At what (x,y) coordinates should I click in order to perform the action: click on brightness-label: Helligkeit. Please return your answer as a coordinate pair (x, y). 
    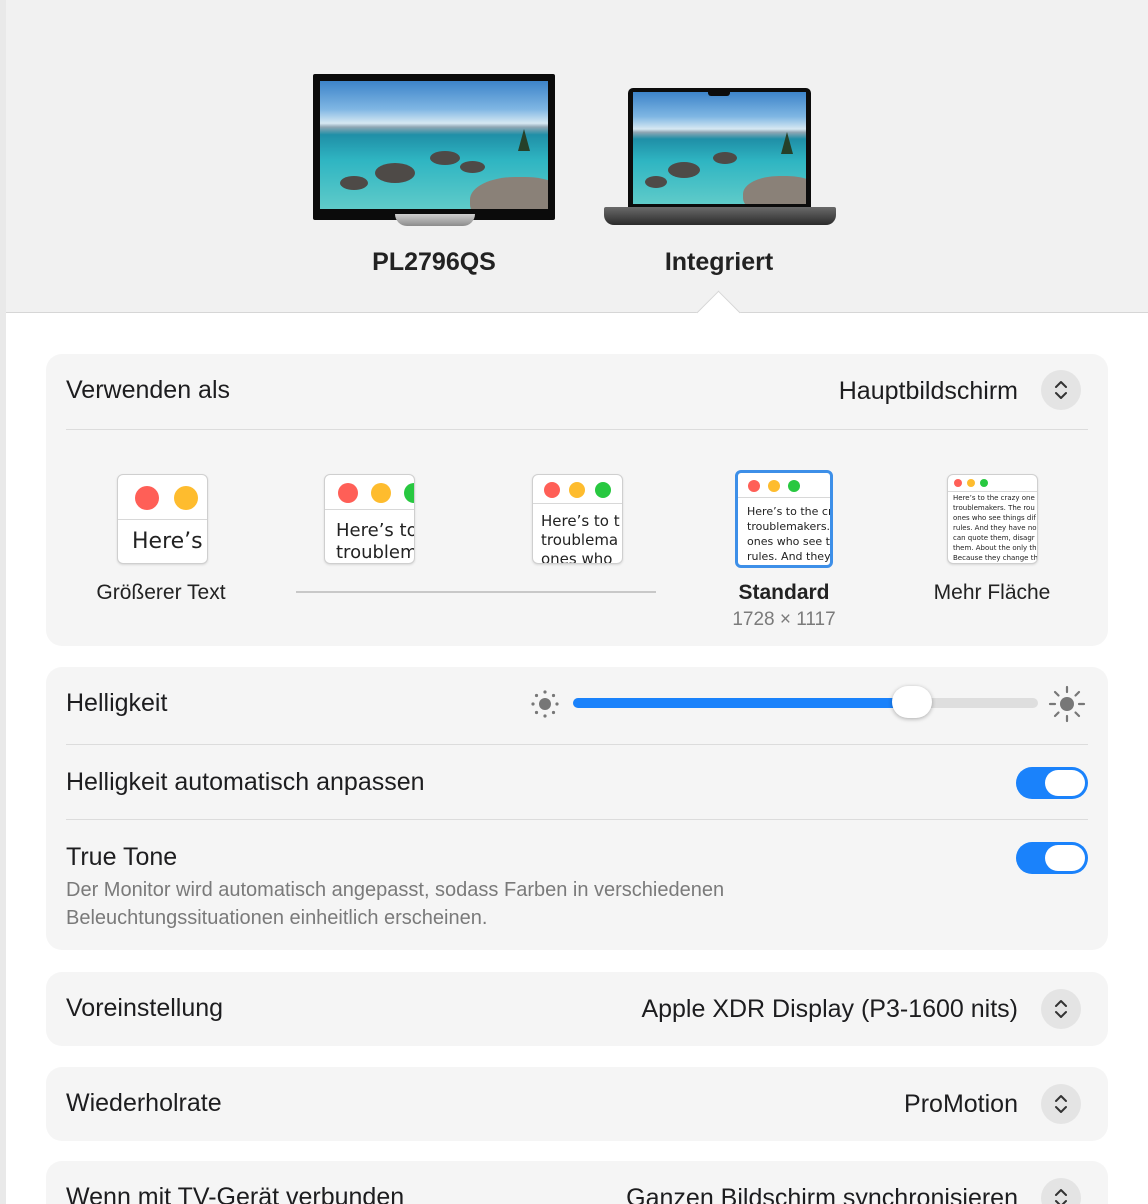
    Looking at the image, I should click on (117, 703).